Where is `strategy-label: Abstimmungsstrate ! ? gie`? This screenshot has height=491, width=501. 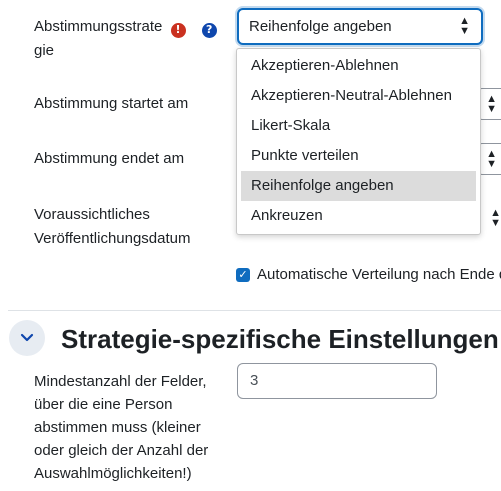 strategy-label: Abstimmungsstrate ! ? gie is located at coordinates (125, 39).